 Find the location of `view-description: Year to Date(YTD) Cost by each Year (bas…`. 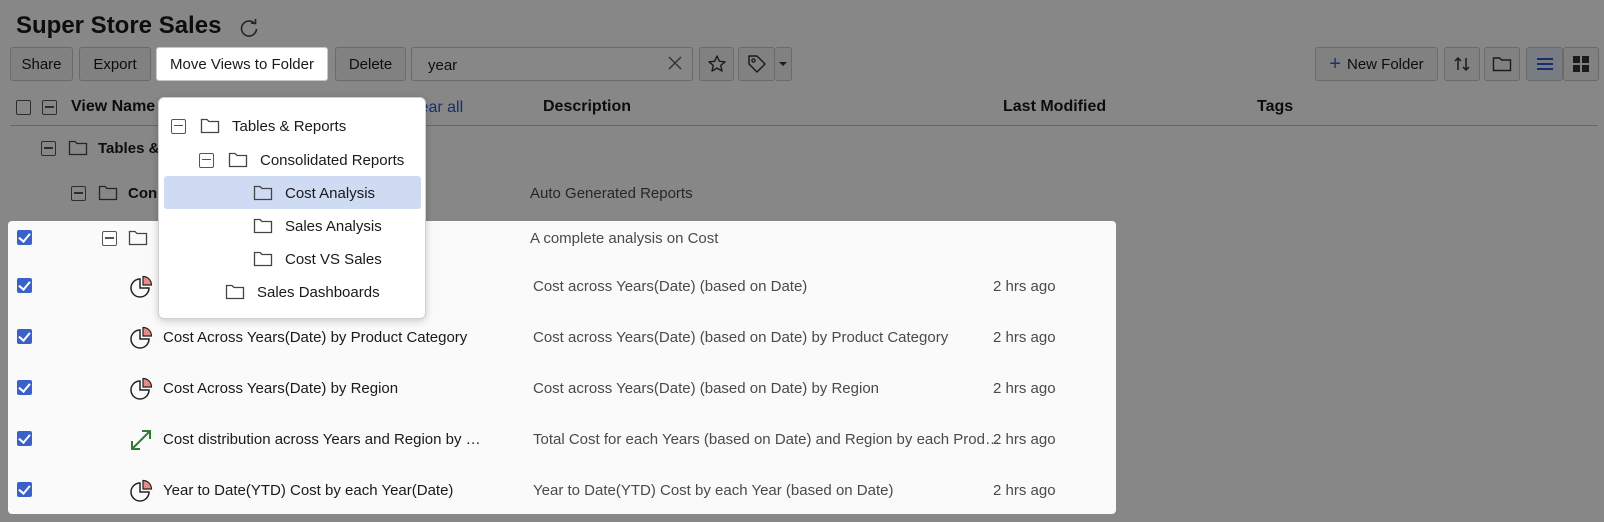

view-description: Year to Date(YTD) Cost by each Year (bas… is located at coordinates (713, 490).